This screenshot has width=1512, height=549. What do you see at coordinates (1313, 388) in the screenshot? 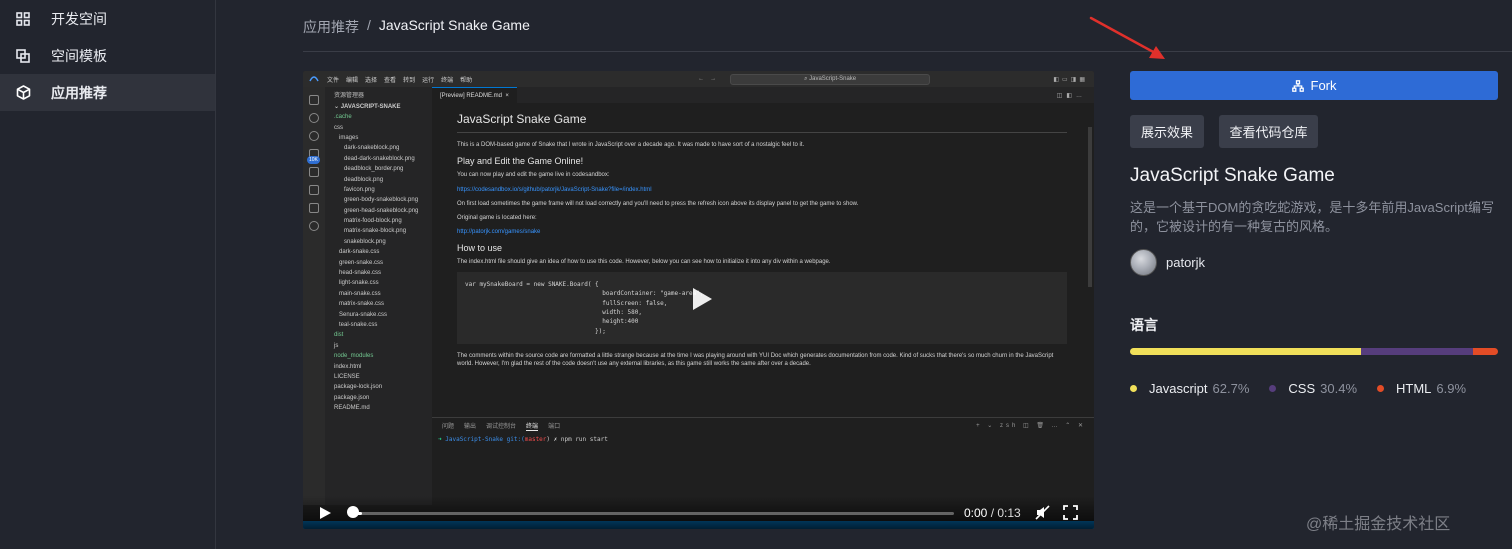
I see `language-legend-item: CSS 30.4%` at bounding box center [1313, 388].